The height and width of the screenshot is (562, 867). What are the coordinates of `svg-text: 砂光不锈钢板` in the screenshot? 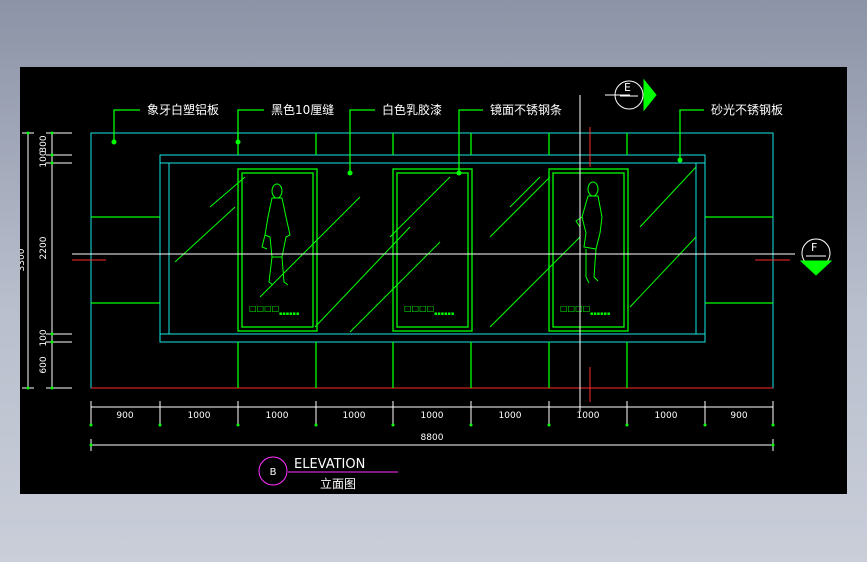 It's located at (747, 110).